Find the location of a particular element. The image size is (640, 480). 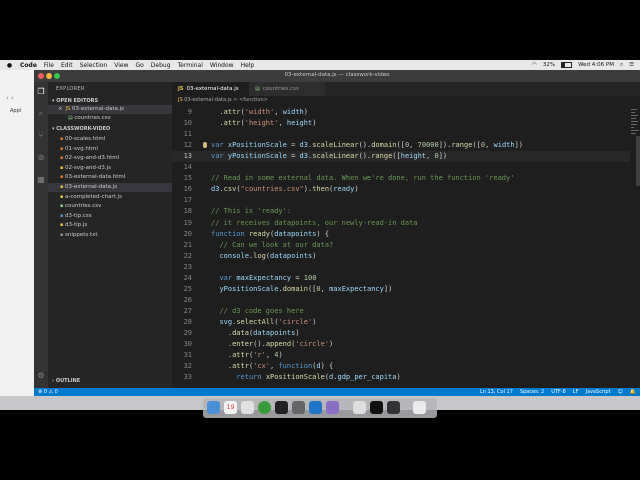

menu-window: Window is located at coordinates (222, 65).